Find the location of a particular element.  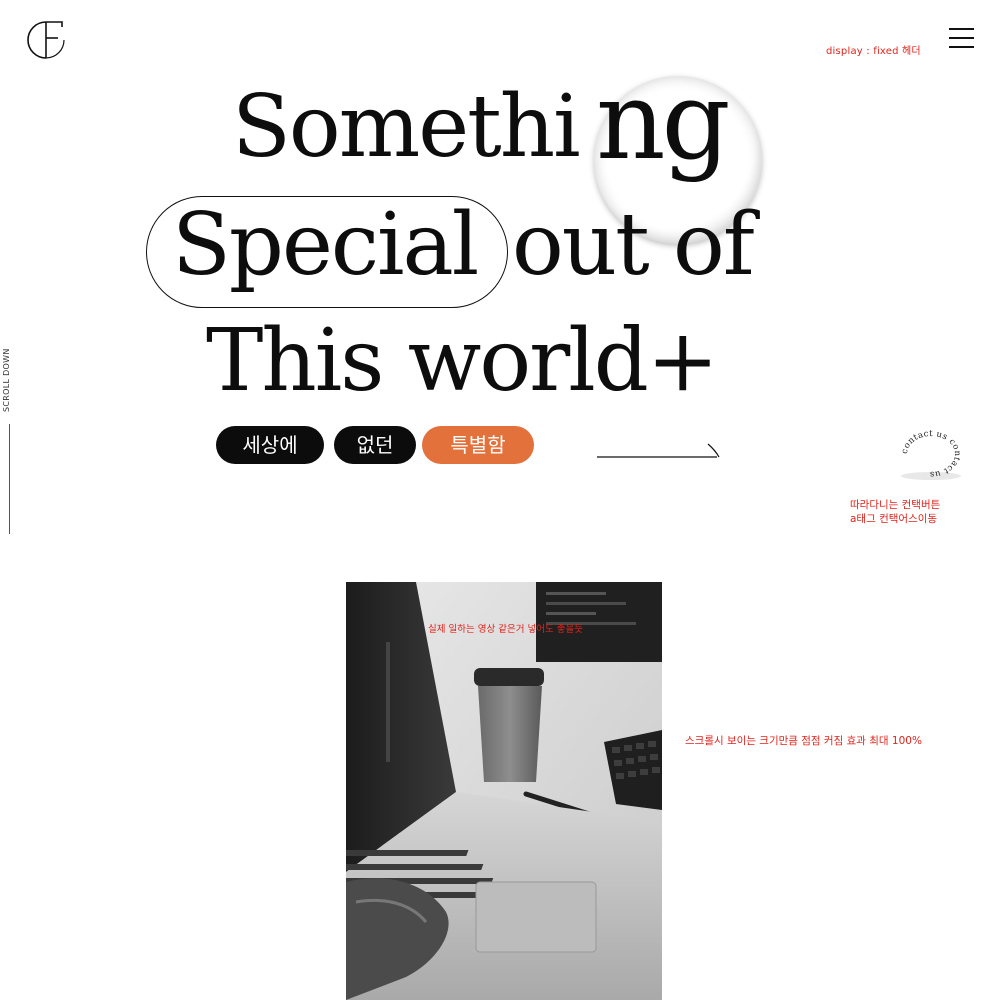

keyword-pill-accent: 특별함 is located at coordinates (478, 445).